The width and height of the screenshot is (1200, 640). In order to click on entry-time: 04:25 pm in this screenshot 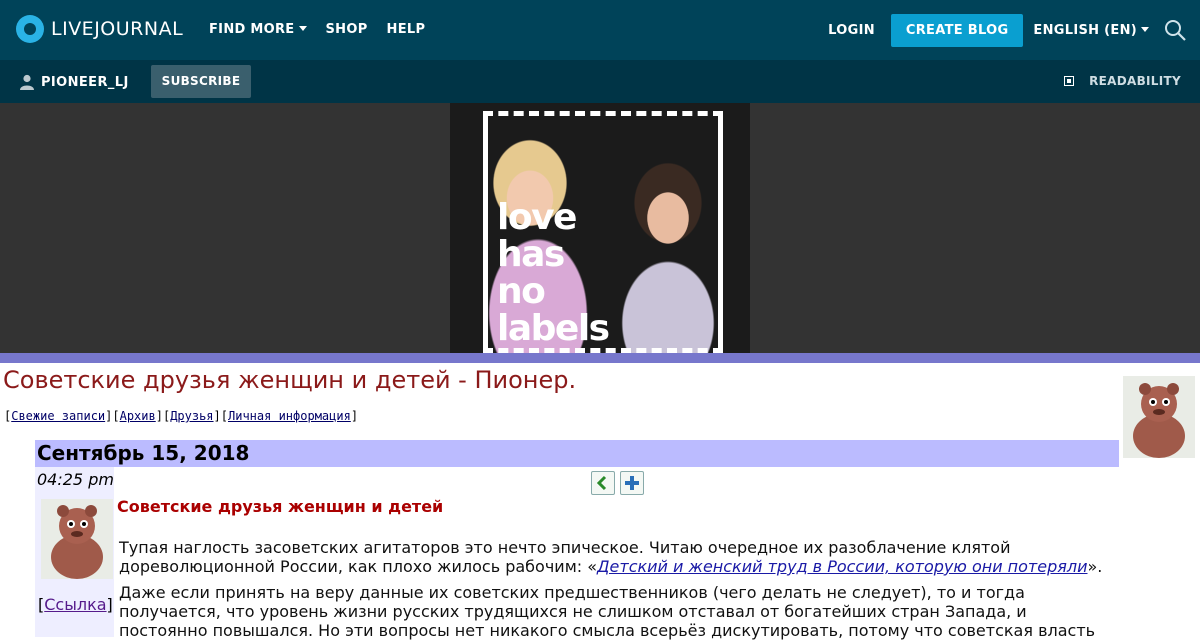, I will do `click(75, 479)`.